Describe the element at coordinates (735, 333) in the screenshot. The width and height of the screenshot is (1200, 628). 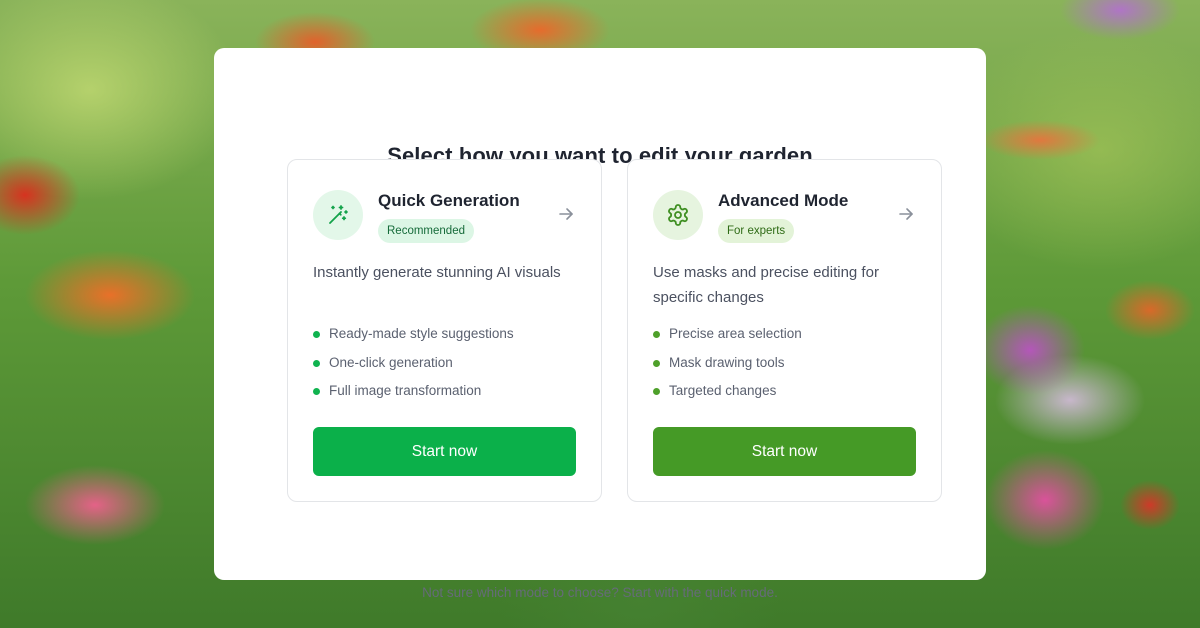
I see `feature-label: Precise area selection` at that location.